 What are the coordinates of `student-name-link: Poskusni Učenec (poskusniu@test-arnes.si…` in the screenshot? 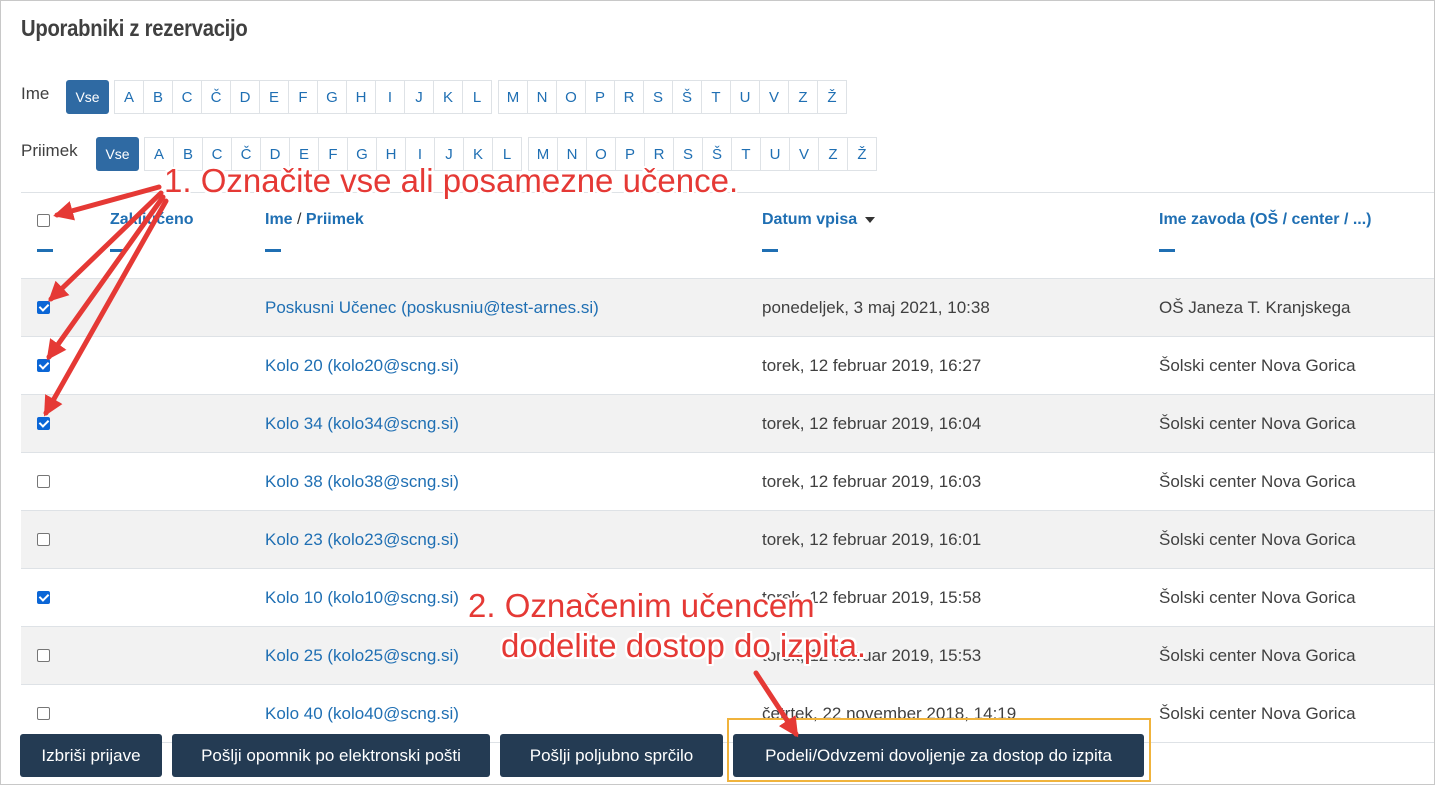 It's located at (432, 307).